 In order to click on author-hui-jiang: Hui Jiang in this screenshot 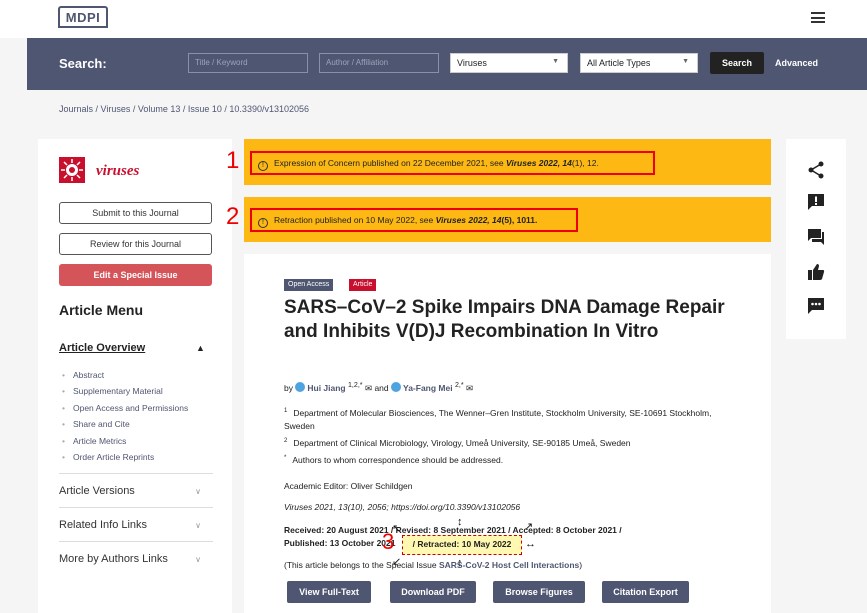, I will do `click(326, 388)`.